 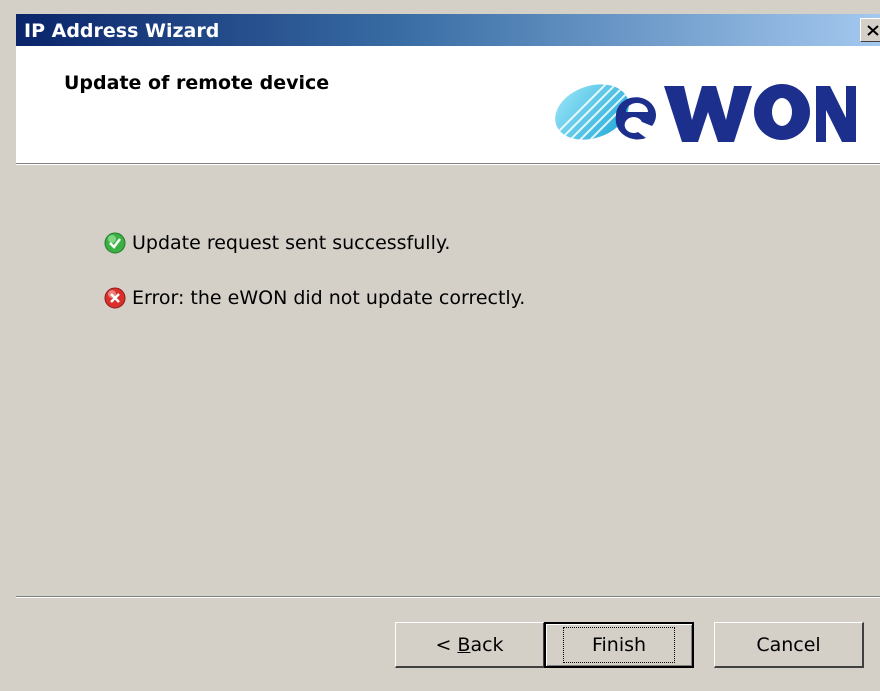 I want to click on cancel-label: Cancel, so click(x=788, y=644).